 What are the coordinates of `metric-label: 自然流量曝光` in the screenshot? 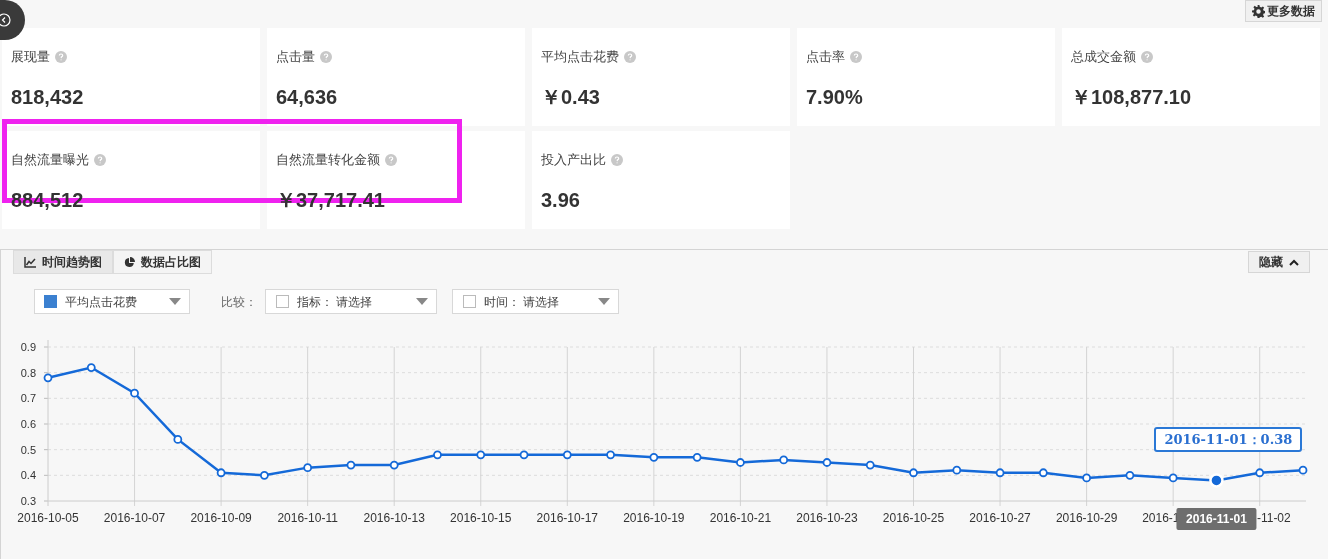 It's located at (50, 160).